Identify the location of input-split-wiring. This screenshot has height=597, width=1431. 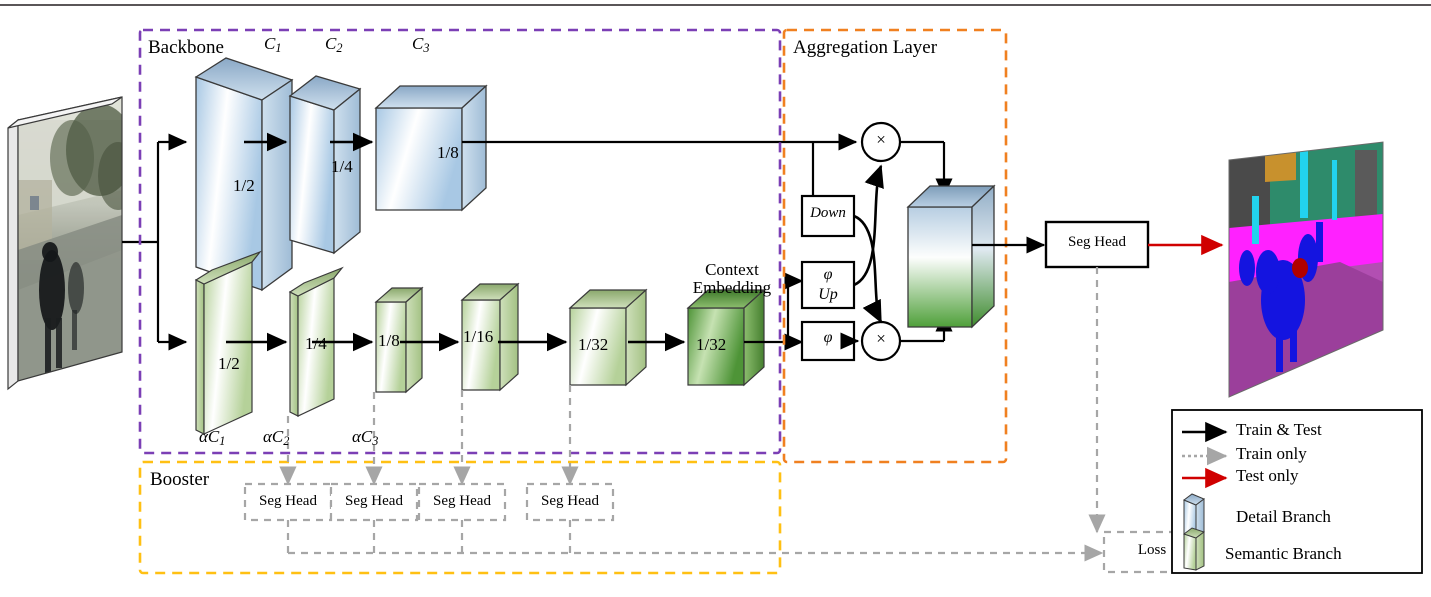
(155, 242).